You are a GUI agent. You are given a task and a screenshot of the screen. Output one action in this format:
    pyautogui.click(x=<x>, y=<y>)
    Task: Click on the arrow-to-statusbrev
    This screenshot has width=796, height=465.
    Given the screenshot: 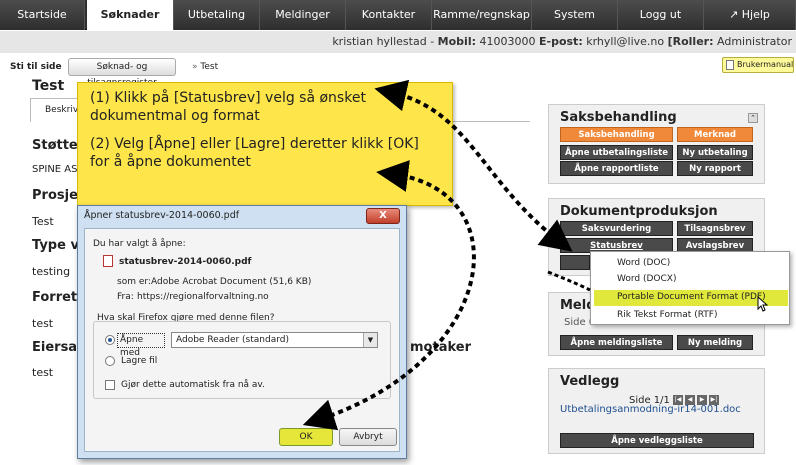 What is the action you would take?
    pyautogui.click(x=473, y=165)
    